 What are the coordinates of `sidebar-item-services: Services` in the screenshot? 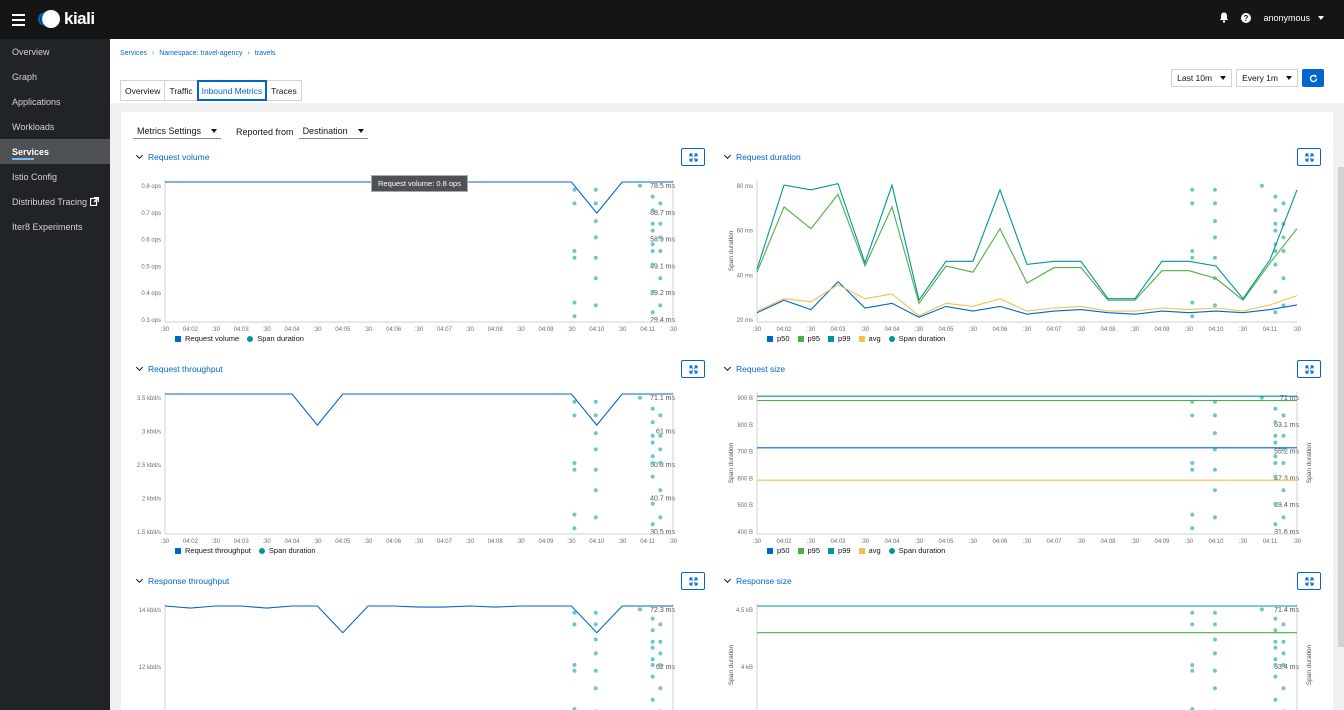 It's located at (55, 151).